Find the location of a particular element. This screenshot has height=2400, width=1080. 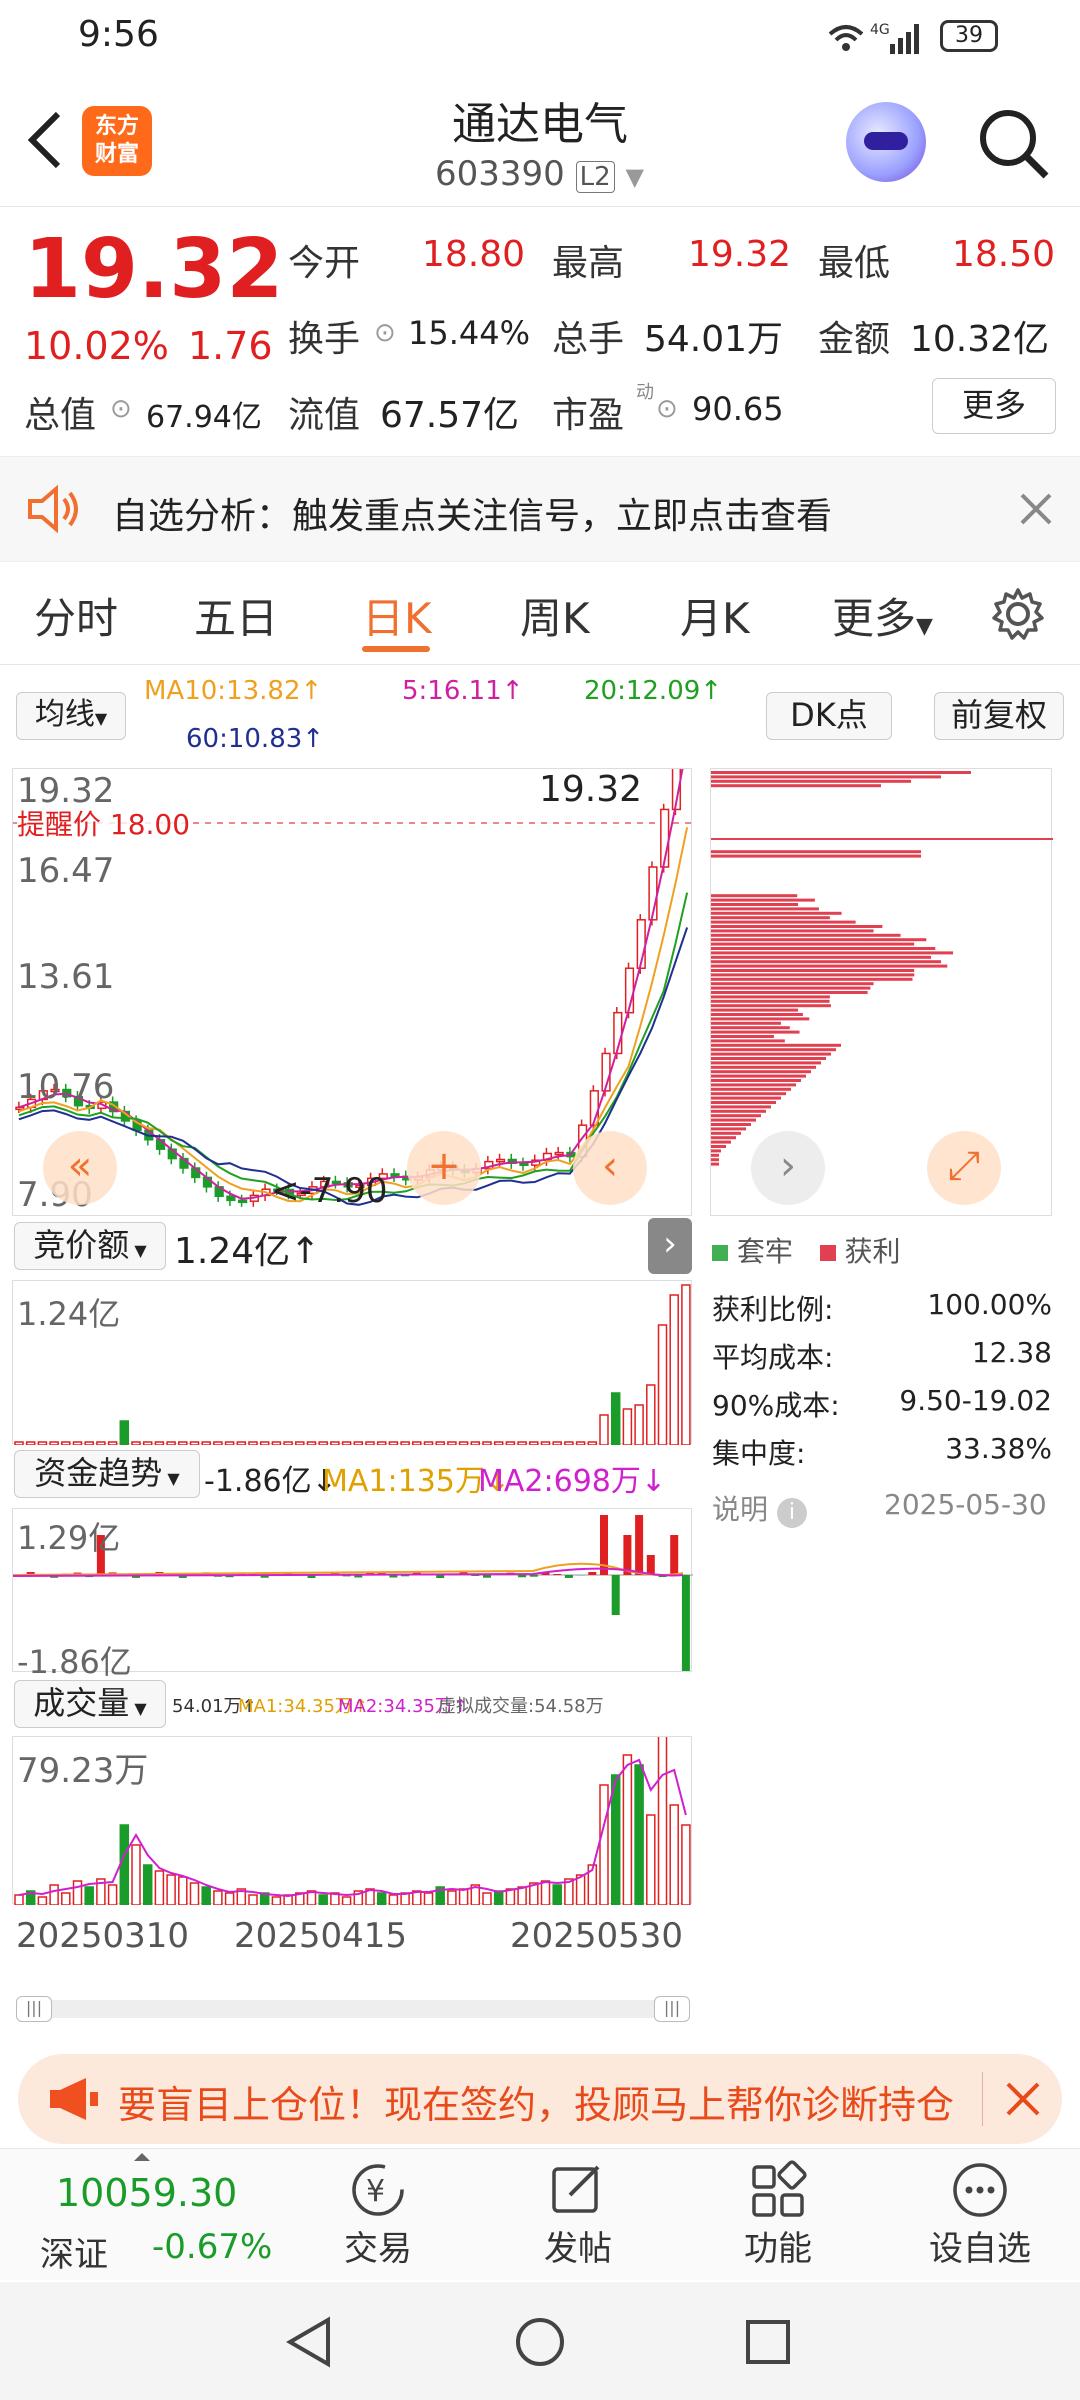

robot-avatar-icon is located at coordinates (886, 142).